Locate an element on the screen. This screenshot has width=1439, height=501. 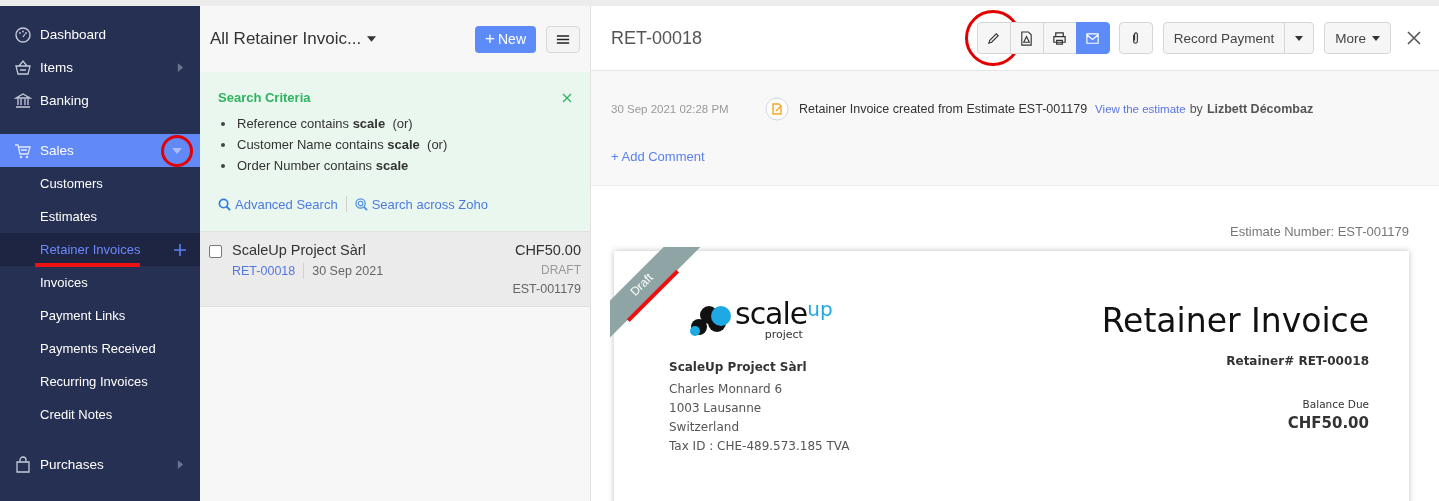
pdf-button is located at coordinates (1026, 38).